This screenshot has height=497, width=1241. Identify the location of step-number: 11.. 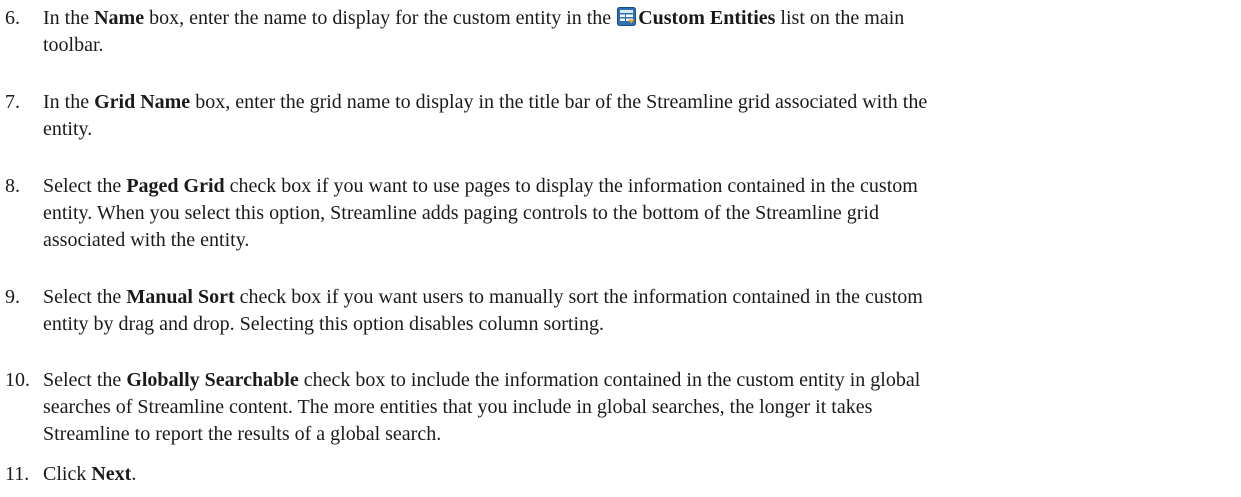
(17, 474).